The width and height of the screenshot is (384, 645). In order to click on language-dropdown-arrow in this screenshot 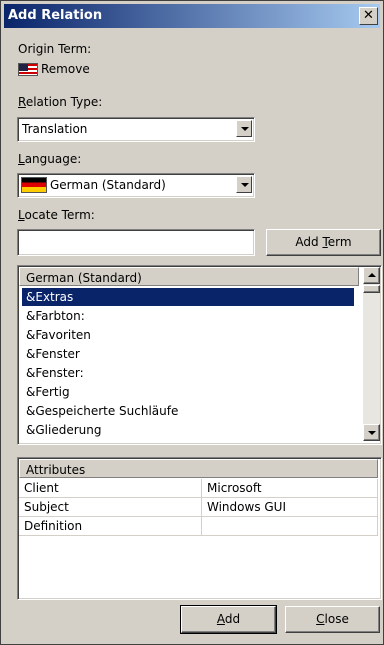, I will do `click(244, 184)`.